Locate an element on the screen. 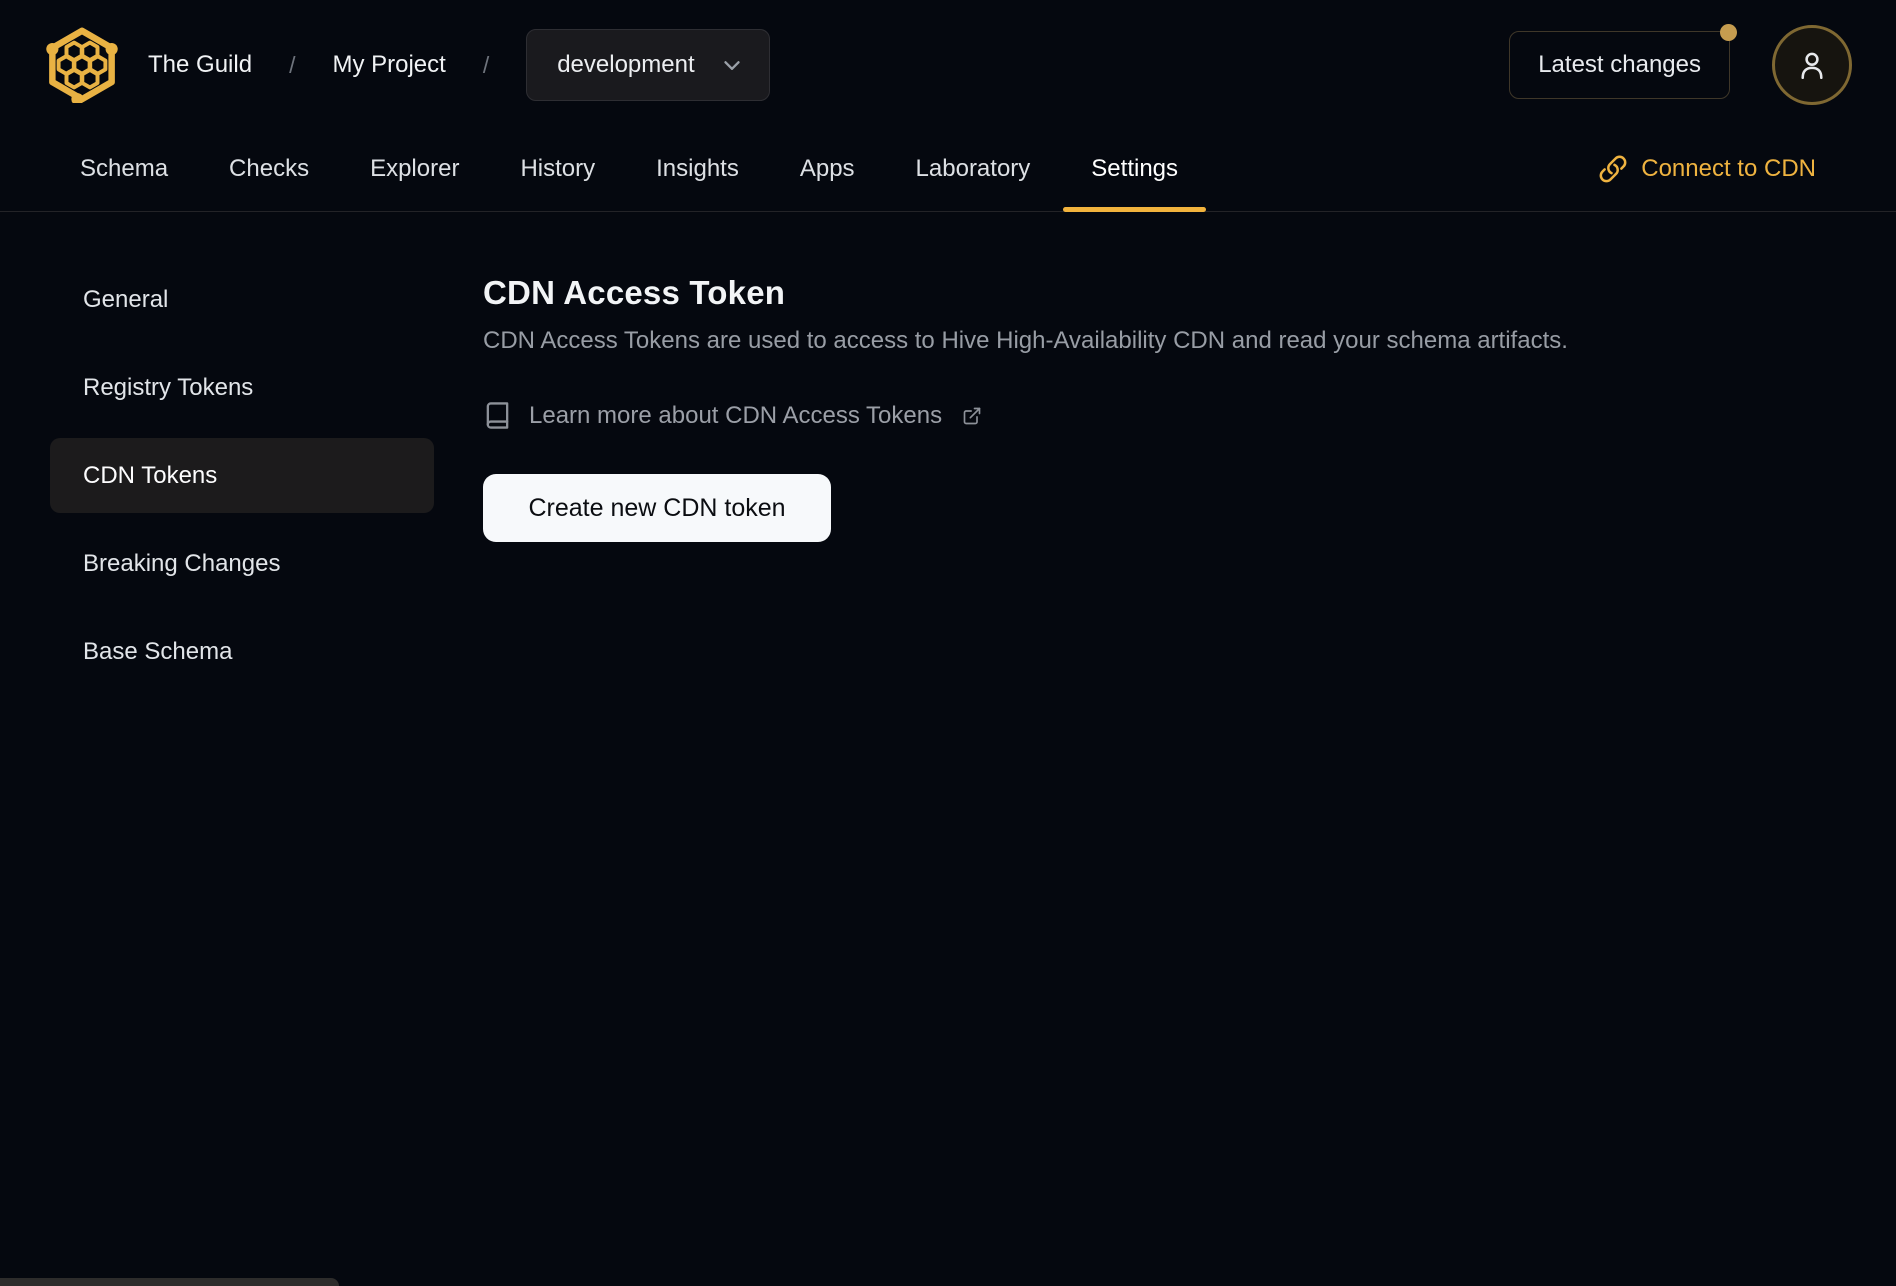 Image resolution: width=1896 pixels, height=1286 pixels. connect-to-cdn-label: Connect to CDN is located at coordinates (1728, 168).